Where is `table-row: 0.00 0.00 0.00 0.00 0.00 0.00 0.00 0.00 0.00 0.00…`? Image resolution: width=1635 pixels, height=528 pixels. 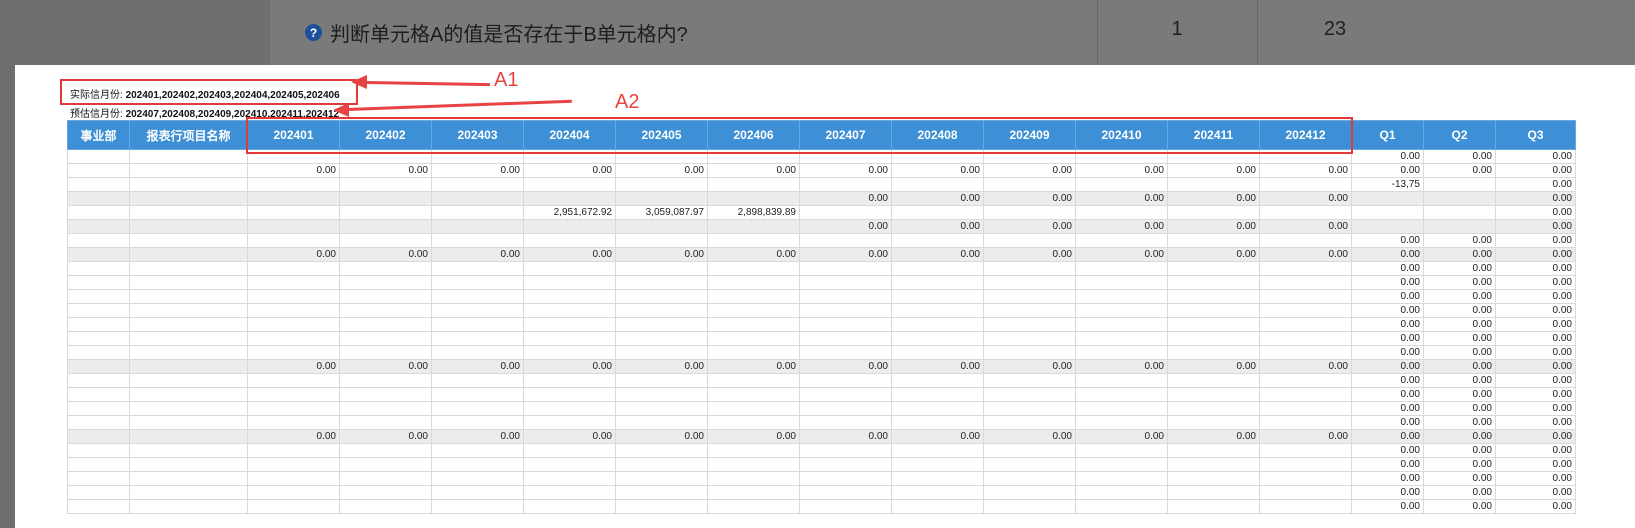 table-row: 0.00 0.00 0.00 0.00 0.00 0.00 0.00 0.00 0.00 0.00… is located at coordinates (821, 366).